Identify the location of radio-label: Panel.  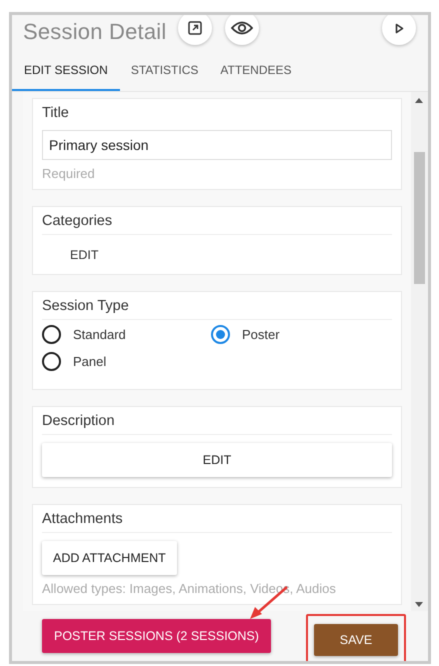
(89, 361).